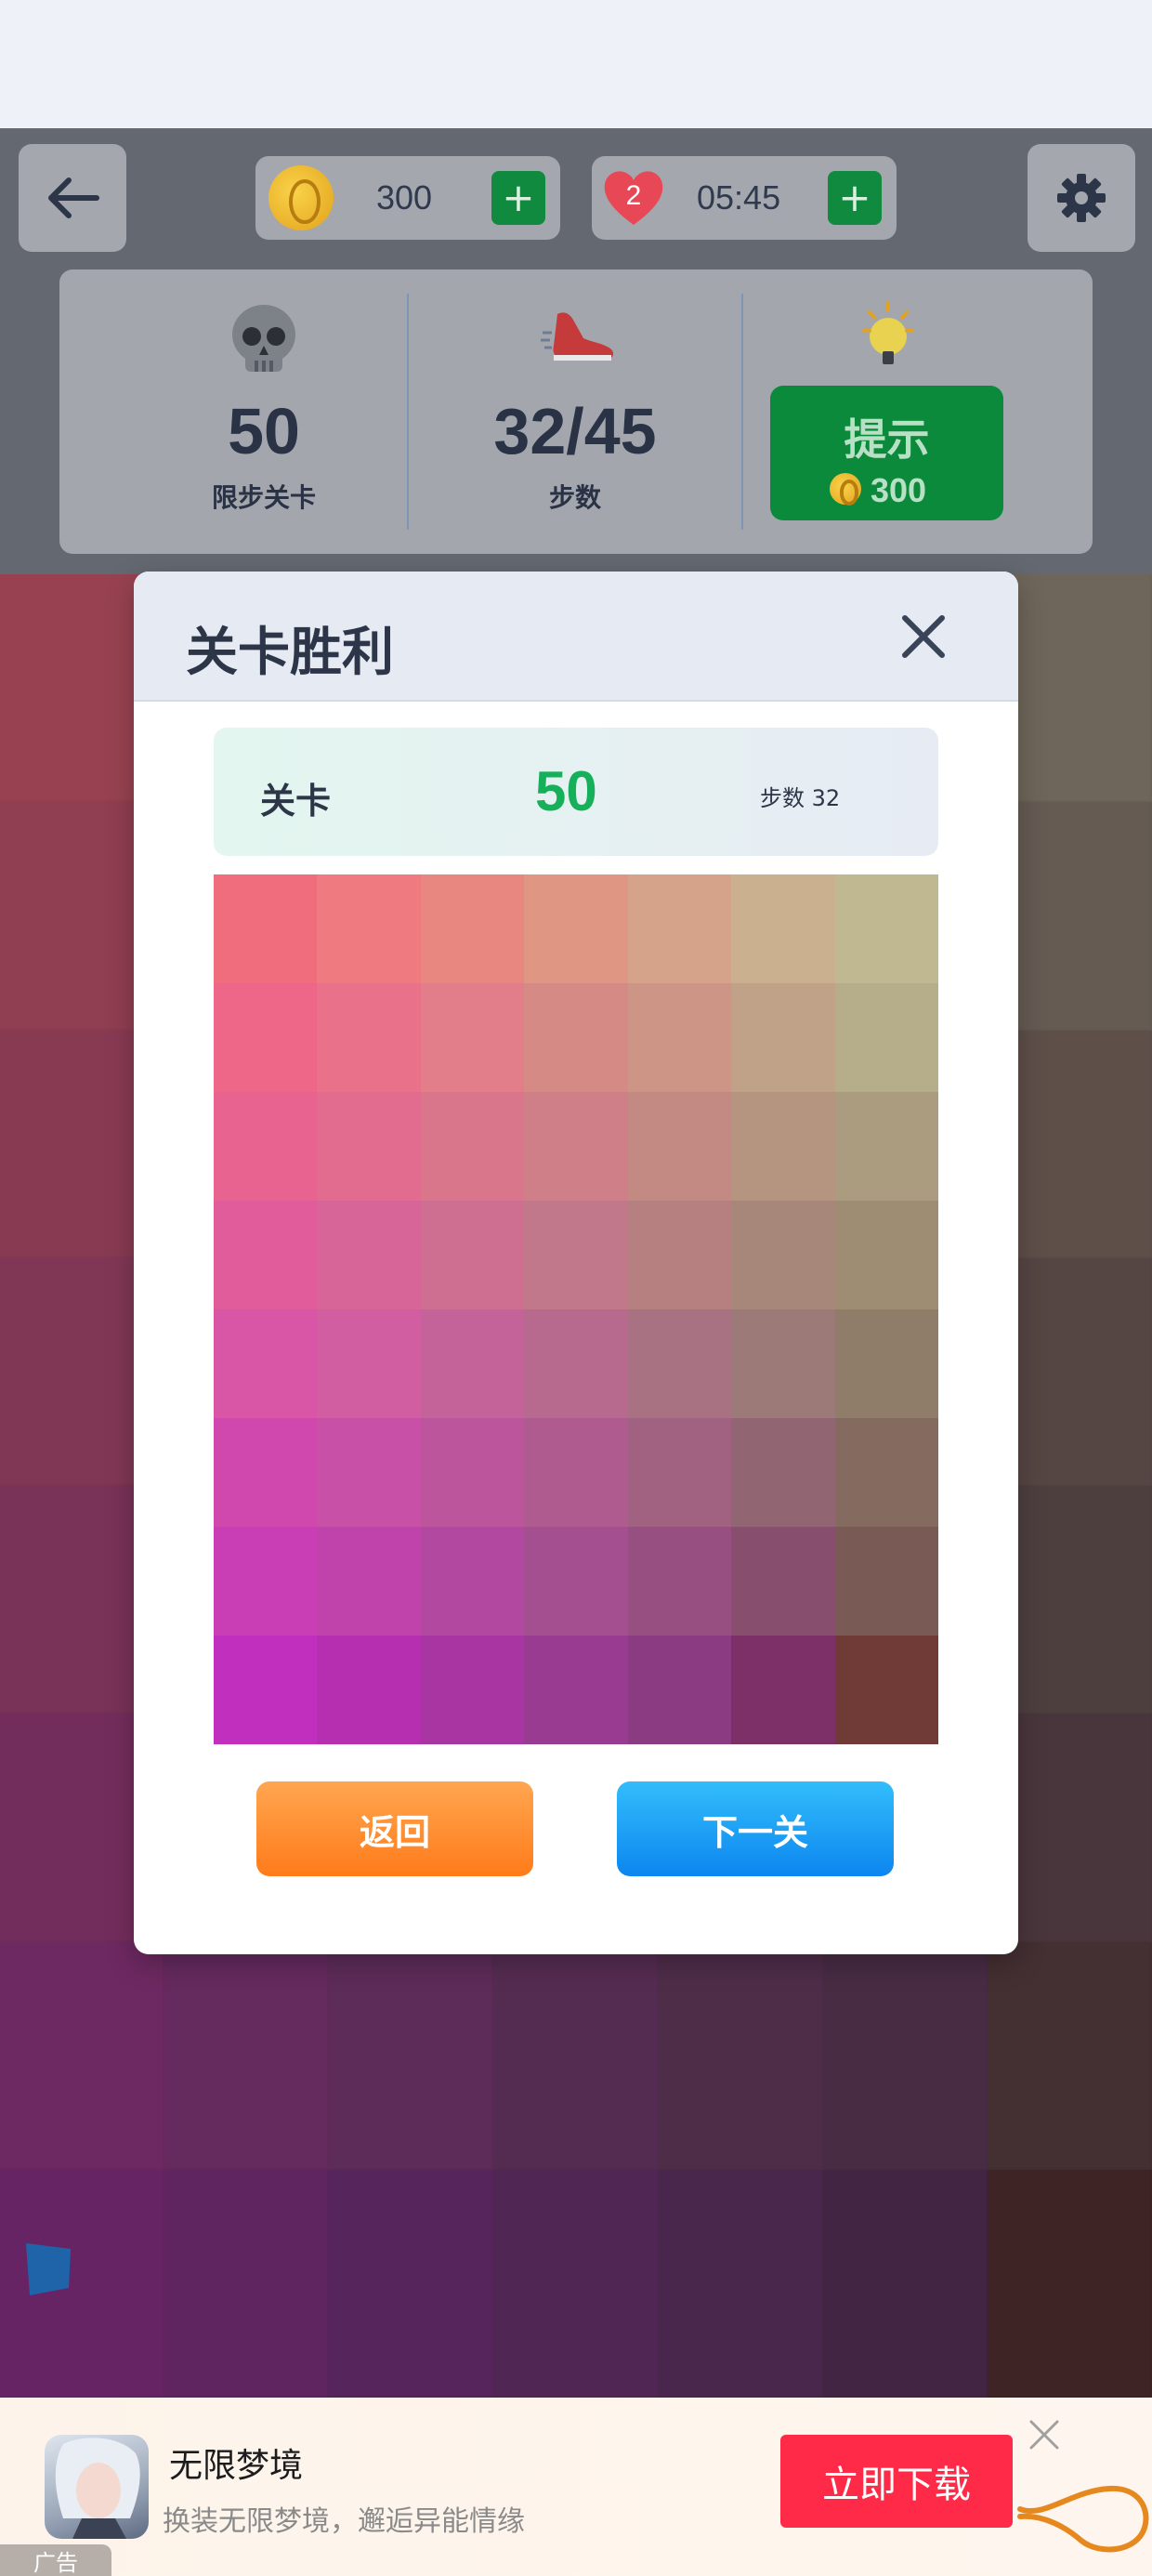 The image size is (1152, 2576). Describe the element at coordinates (576, 64) in the screenshot. I see `status-bar` at that location.